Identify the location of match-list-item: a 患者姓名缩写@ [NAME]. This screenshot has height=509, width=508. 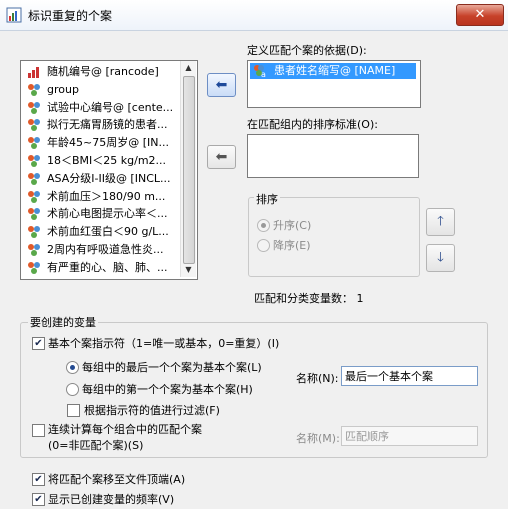
(333, 71).